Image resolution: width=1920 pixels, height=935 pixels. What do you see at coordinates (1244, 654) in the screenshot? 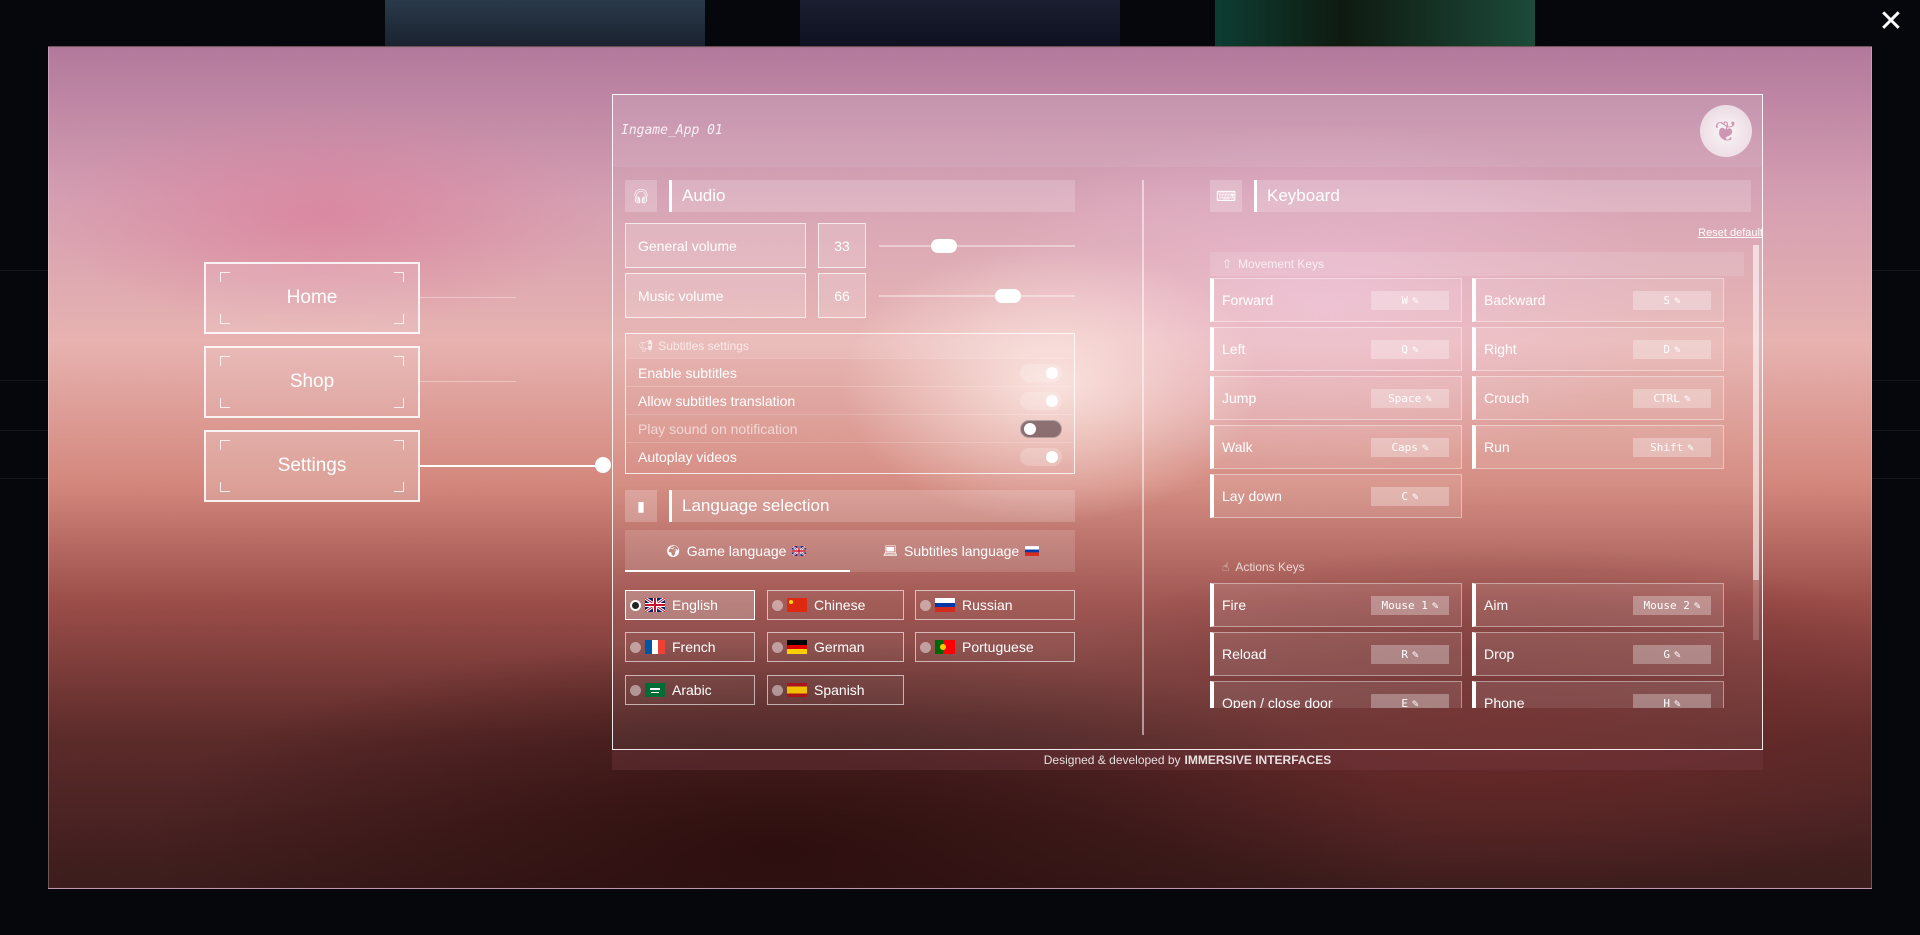
I see `key-action-label: Reload` at bounding box center [1244, 654].